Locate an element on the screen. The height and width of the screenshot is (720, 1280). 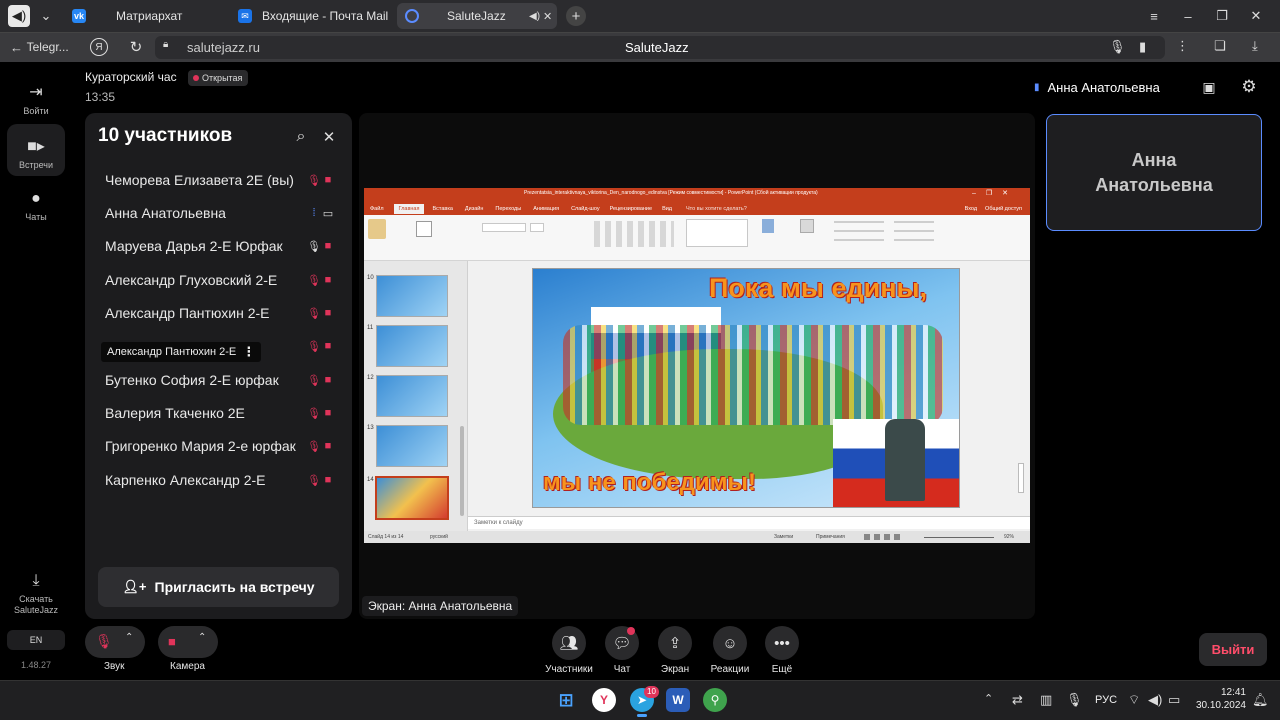
participant-row: Маруева Дарья 2-Е Юрфак 🎙︎ ■ is located at coordinates (220, 246).